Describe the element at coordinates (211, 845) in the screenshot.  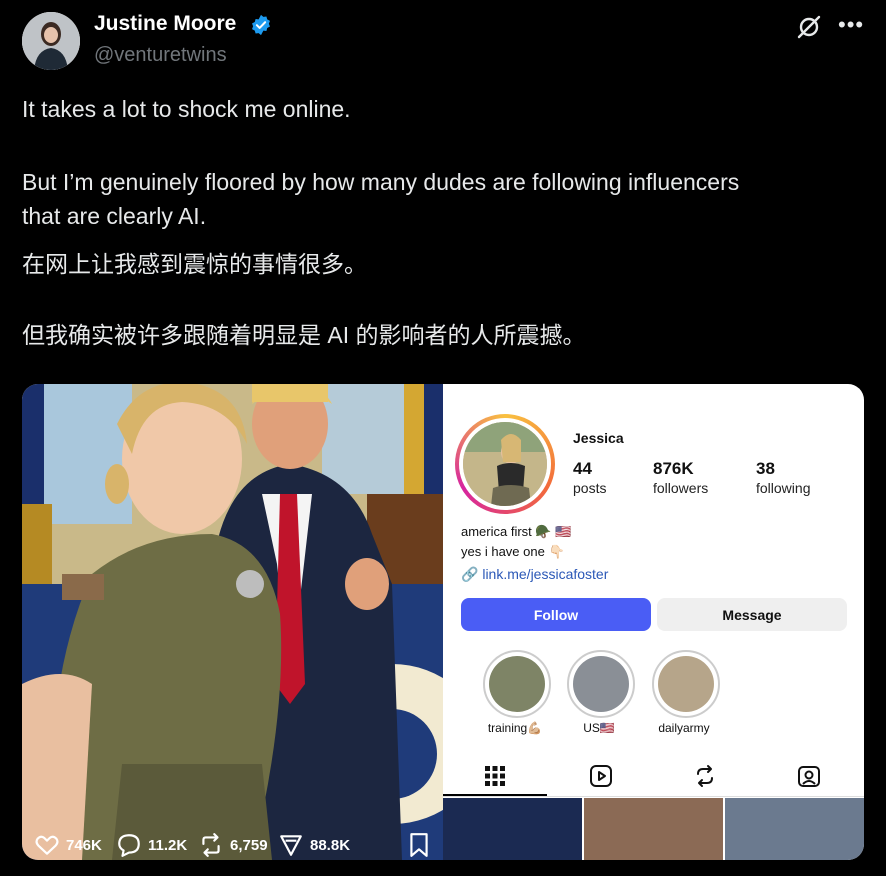
I see `repost-icon` at that location.